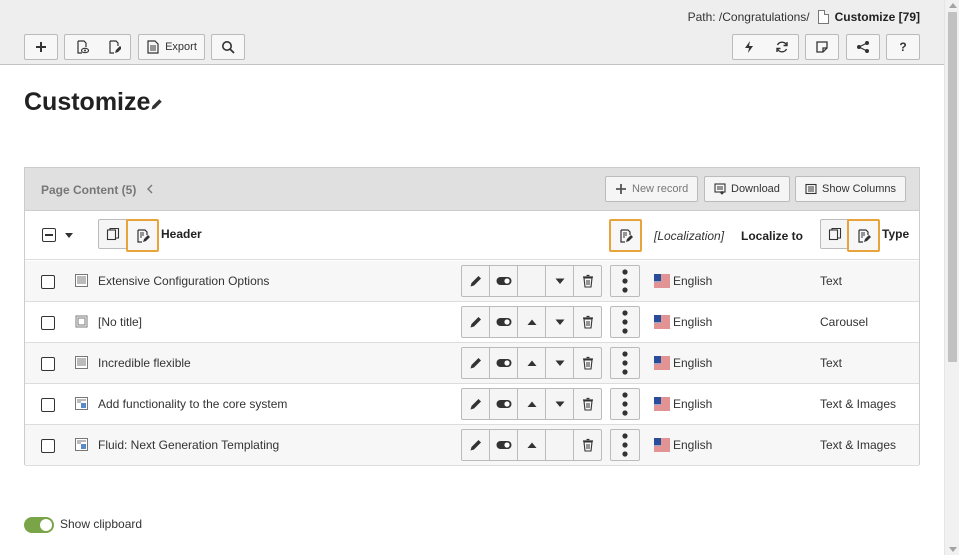 This screenshot has height=555, width=959. Describe the element at coordinates (41, 47) in the screenshot. I see `new-button` at that location.